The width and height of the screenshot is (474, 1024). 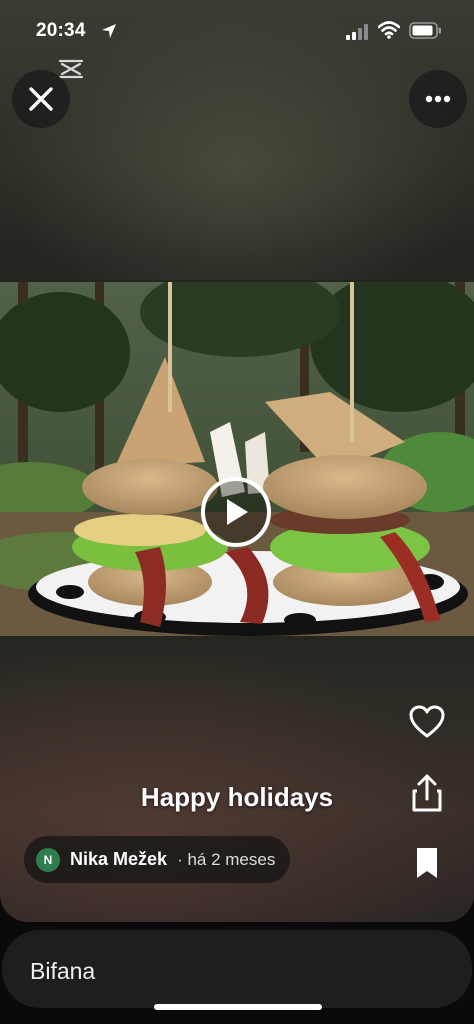 What do you see at coordinates (119, 859) in the screenshot?
I see `author-name: Nika Mežek` at bounding box center [119, 859].